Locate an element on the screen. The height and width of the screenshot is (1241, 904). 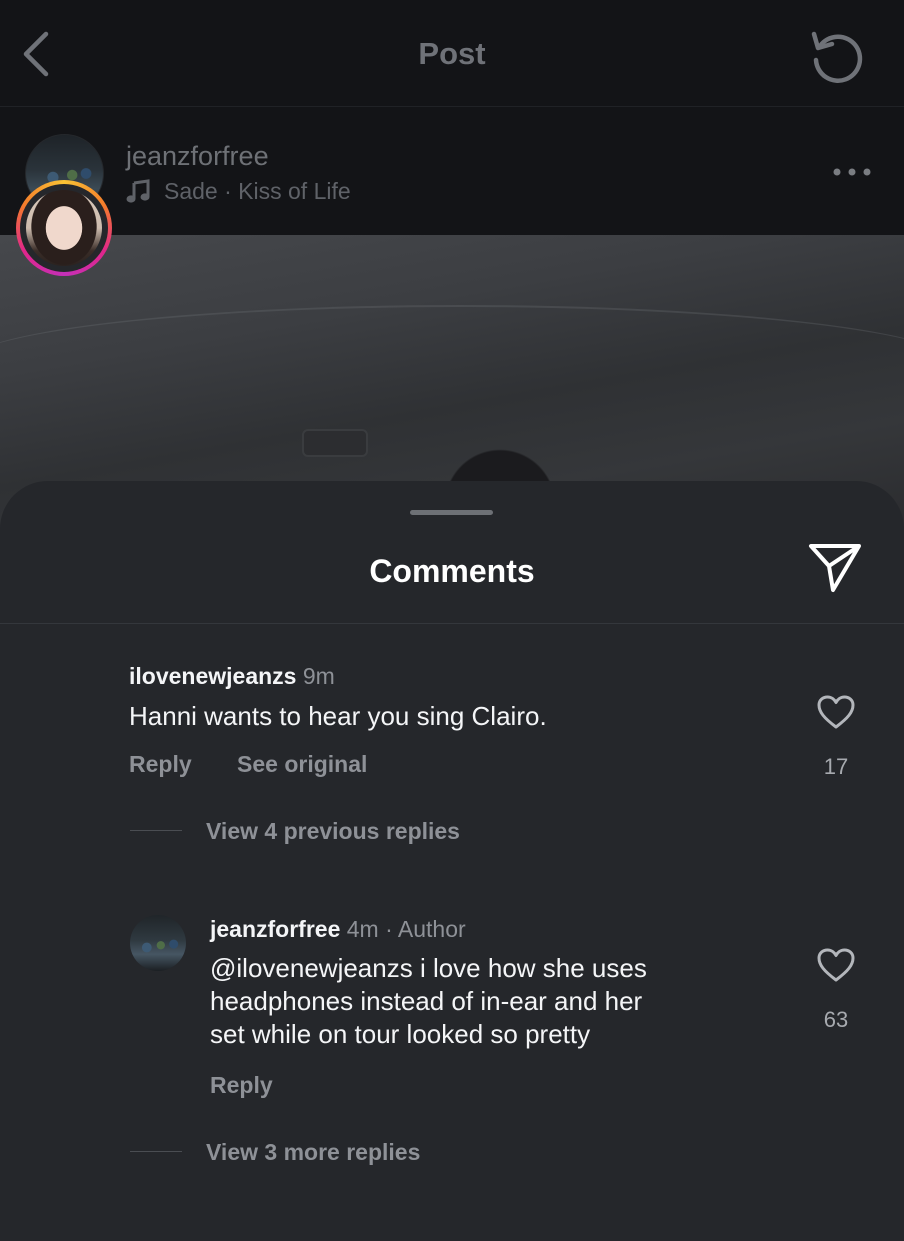
comment-text: Hanni wants to hear you sing Clairo. is located at coordinates (338, 716).